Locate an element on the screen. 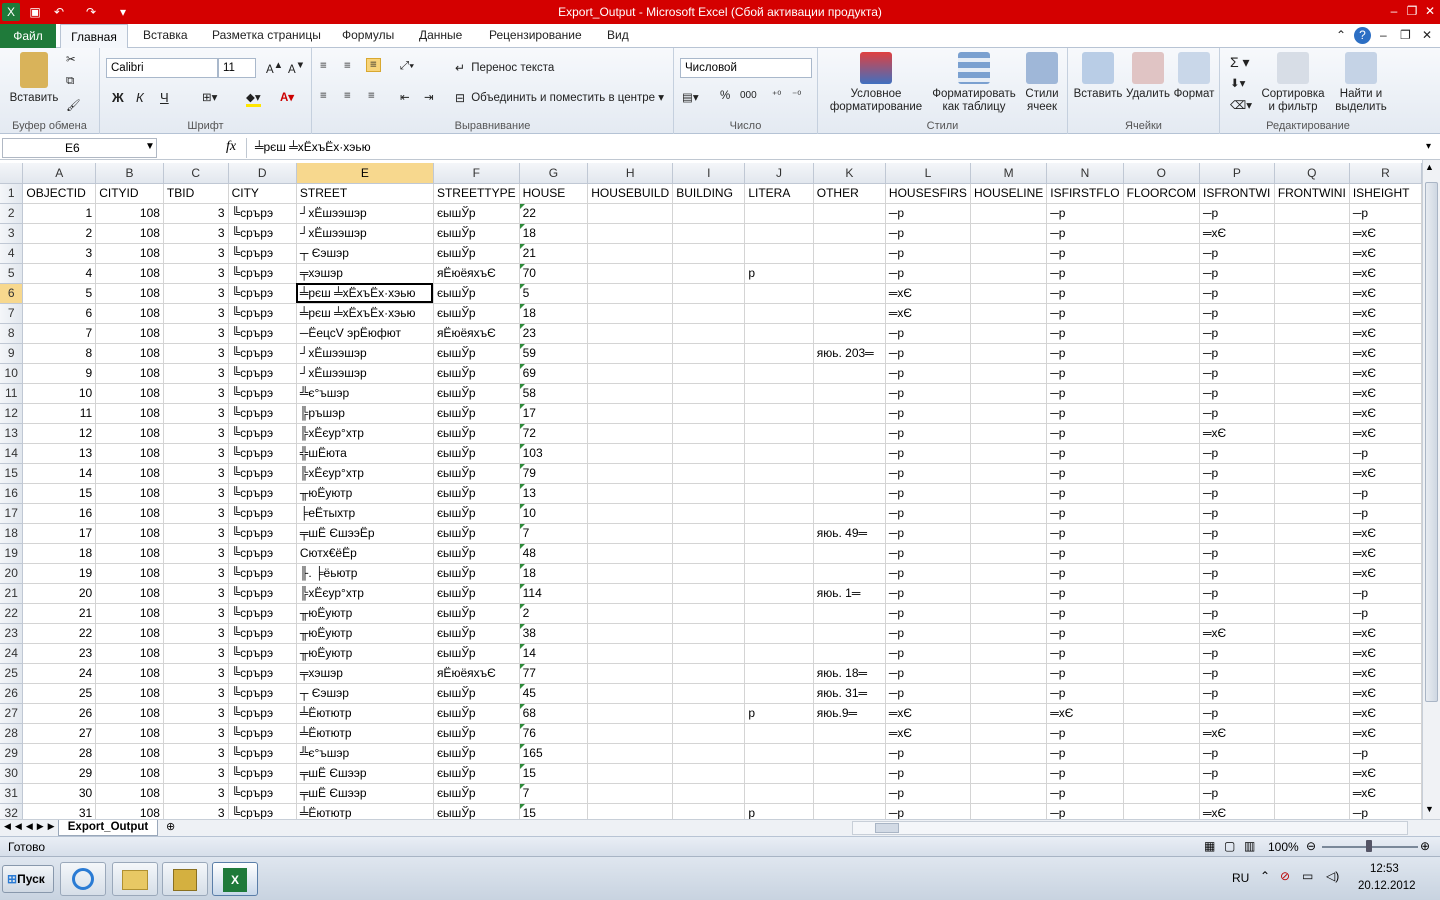 Image resolution: width=1440 pixels, height=900 pixels. cell-d12: ╚срърэ is located at coordinates (262, 413).